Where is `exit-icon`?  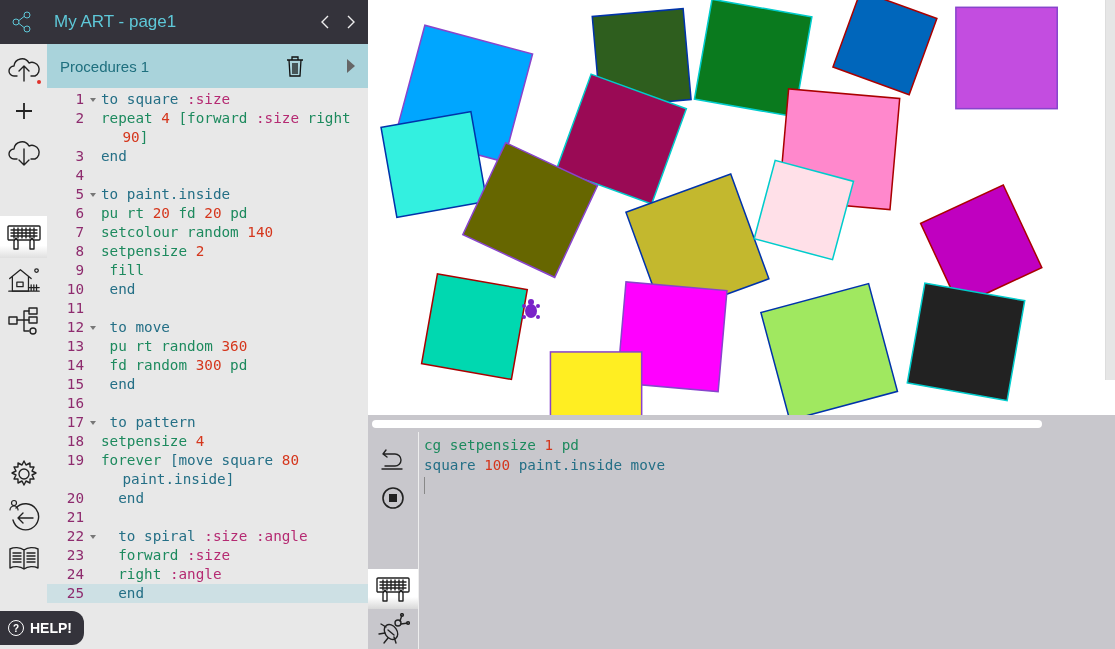
exit-icon is located at coordinates (23, 516).